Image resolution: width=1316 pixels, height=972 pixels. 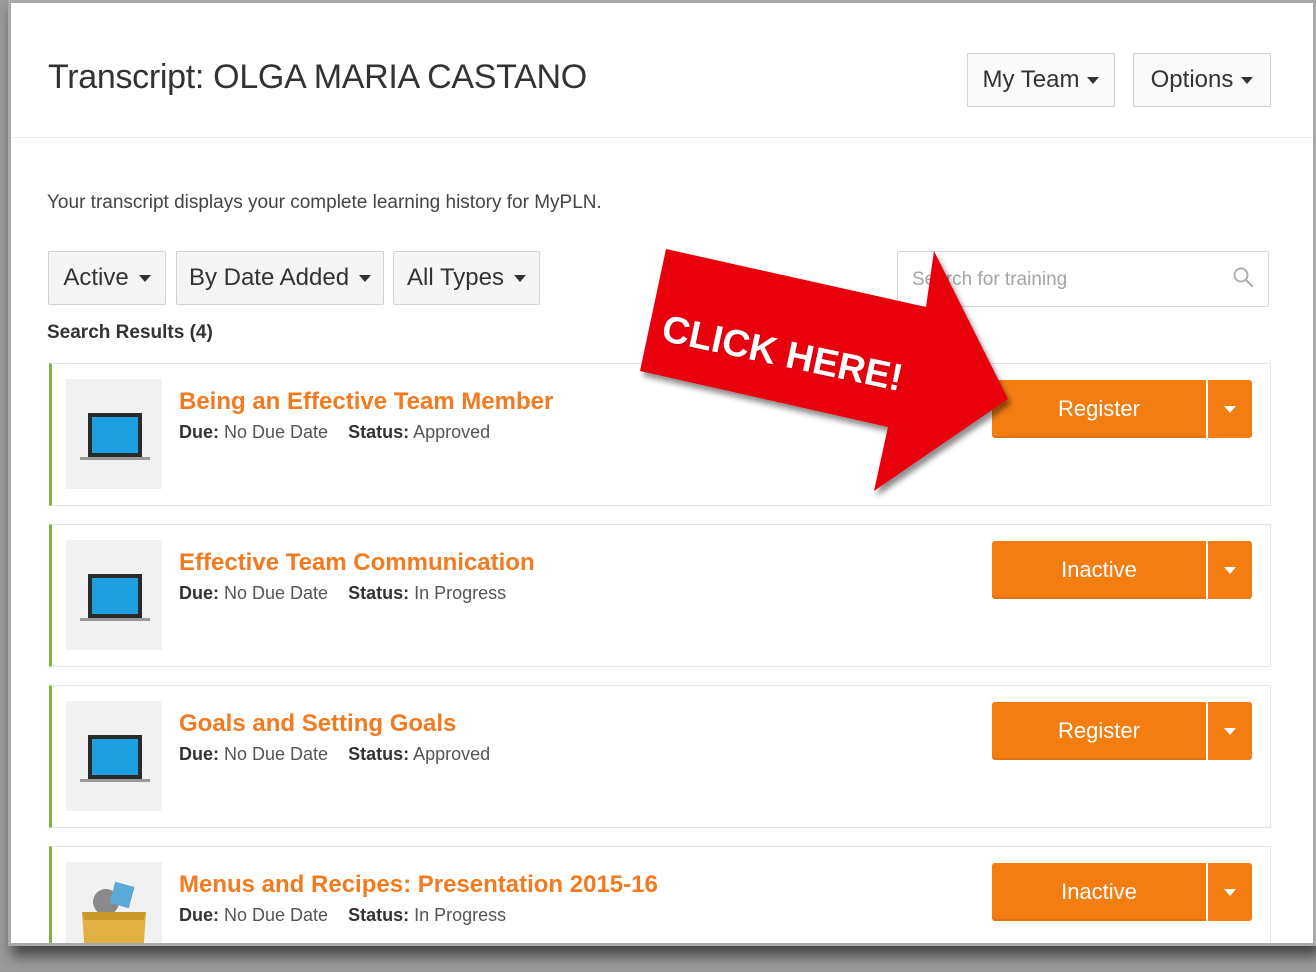 I want to click on search-results-count: Search Results (4), so click(x=130, y=332).